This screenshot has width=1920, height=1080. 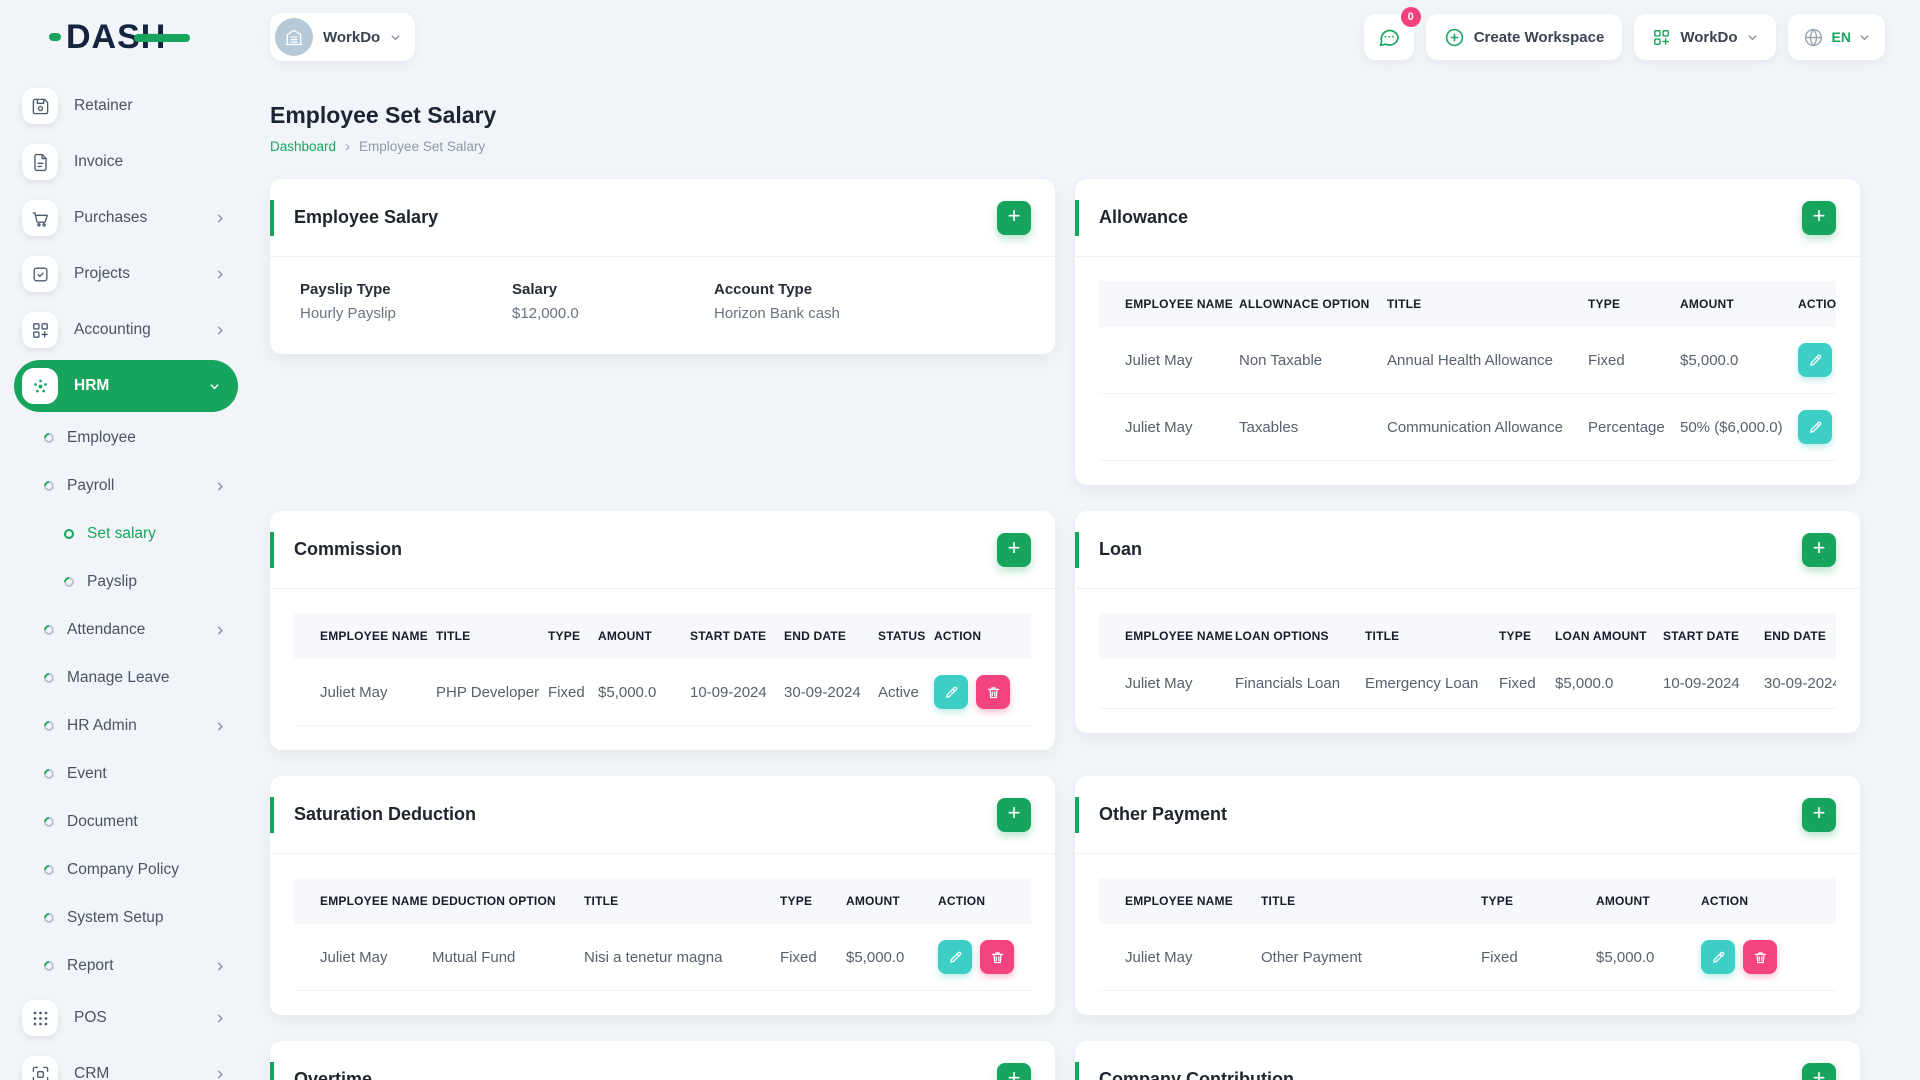 What do you see at coordinates (87, 773) in the screenshot?
I see `sidebar-item-label: Event` at bounding box center [87, 773].